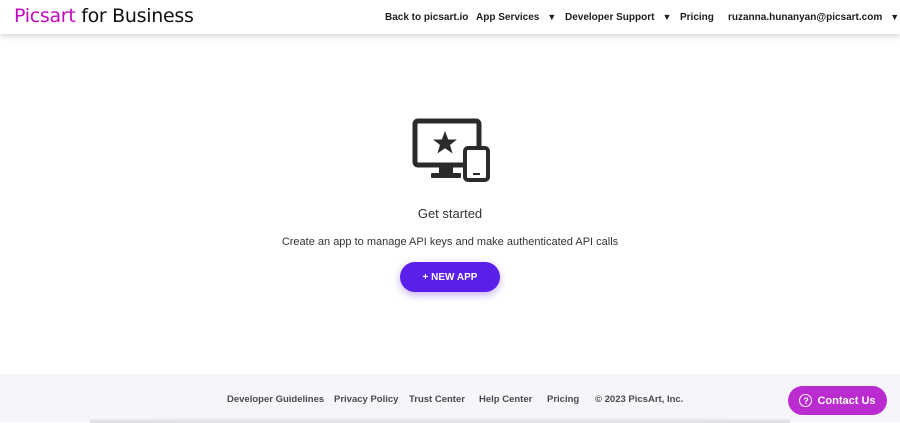 Image resolution: width=900 pixels, height=423 pixels. What do you see at coordinates (846, 400) in the screenshot?
I see `contact-us-label: Contact Us` at bounding box center [846, 400].